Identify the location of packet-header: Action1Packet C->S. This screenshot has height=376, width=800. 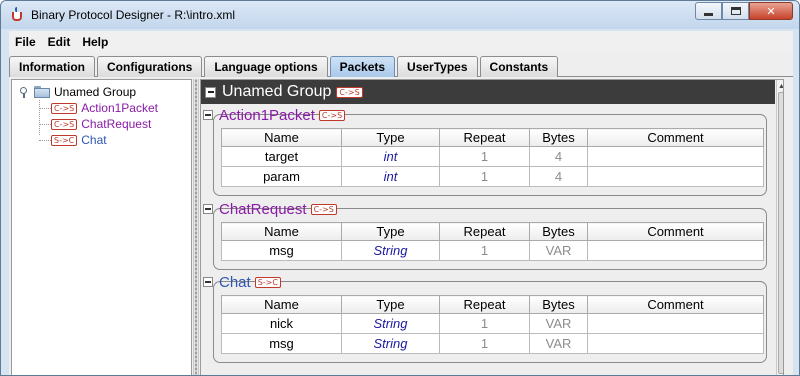
(274, 115).